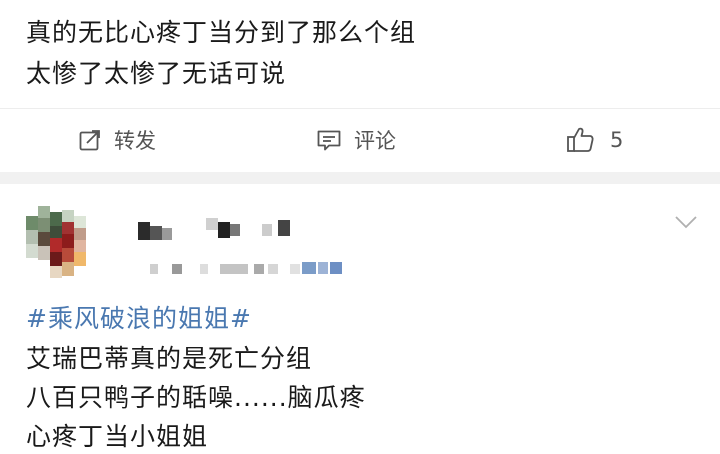 This screenshot has height=454, width=720. Describe the element at coordinates (375, 141) in the screenshot. I see `comment-label: 评论` at that location.